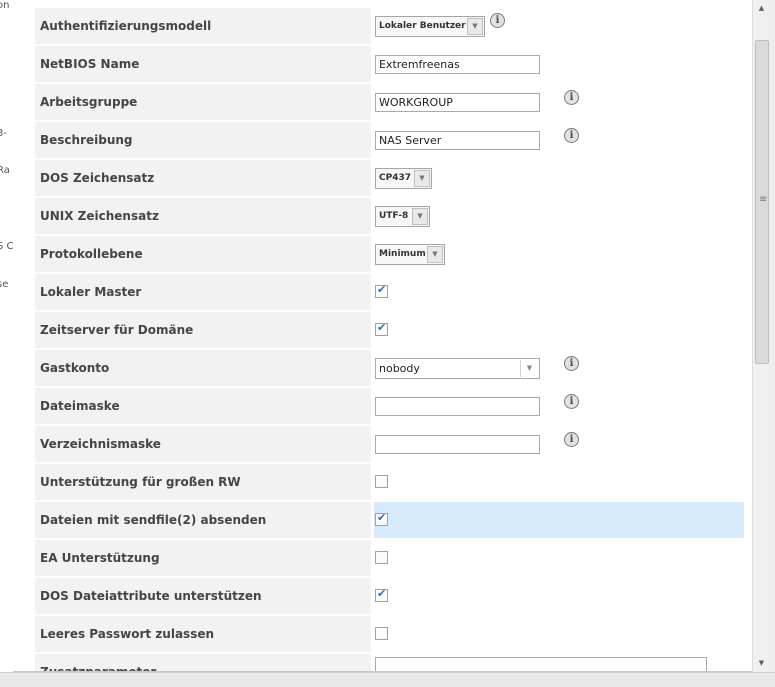 The width and height of the screenshot is (775, 687). I want to click on field-value-cell: nobody ▼ i, so click(559, 368).